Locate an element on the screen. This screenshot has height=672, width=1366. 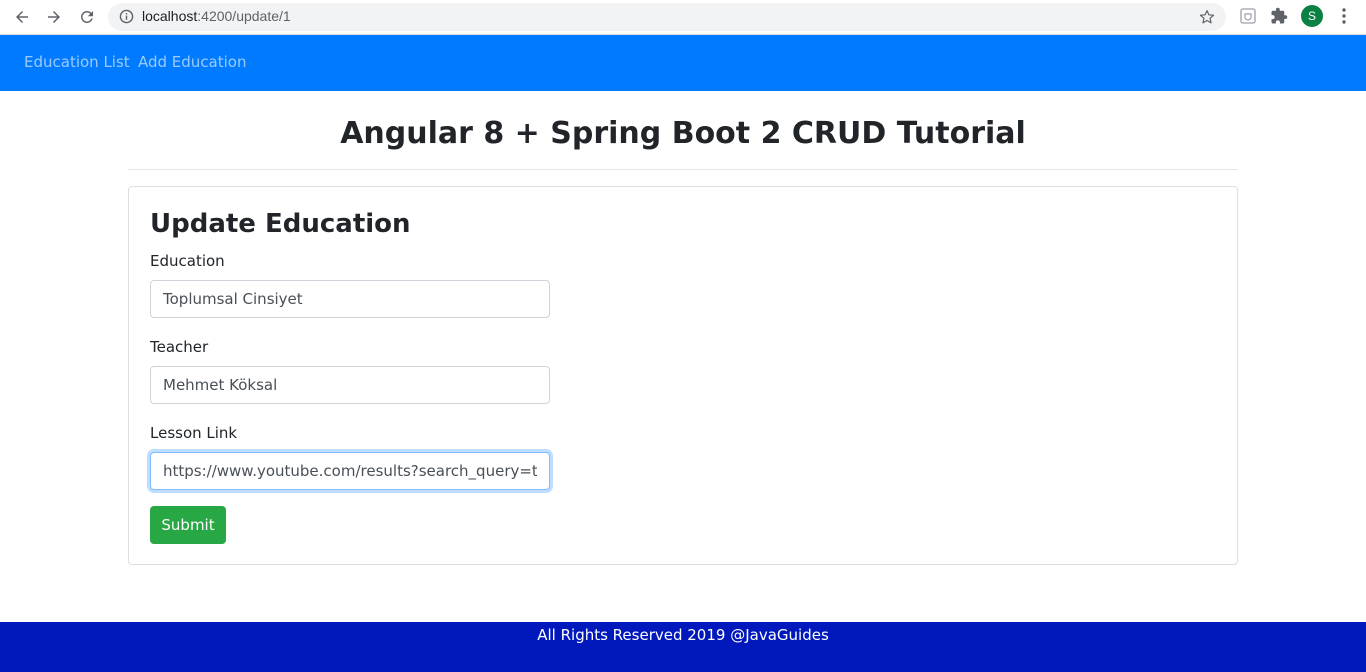
extension-icon is located at coordinates (1248, 16).